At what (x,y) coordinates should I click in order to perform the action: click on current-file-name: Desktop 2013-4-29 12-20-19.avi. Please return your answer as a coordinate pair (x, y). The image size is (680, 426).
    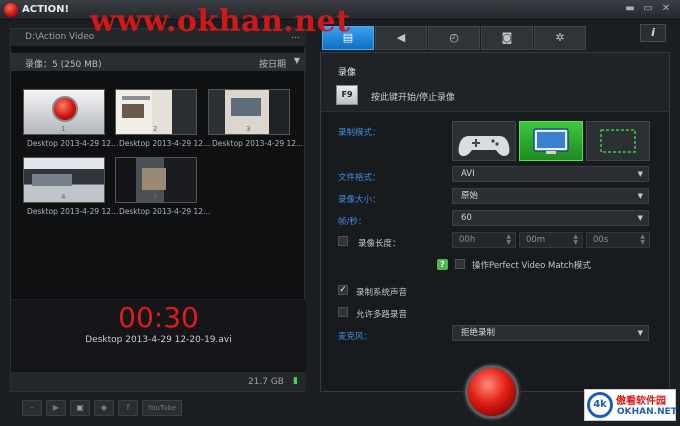
    Looking at the image, I should click on (158, 340).